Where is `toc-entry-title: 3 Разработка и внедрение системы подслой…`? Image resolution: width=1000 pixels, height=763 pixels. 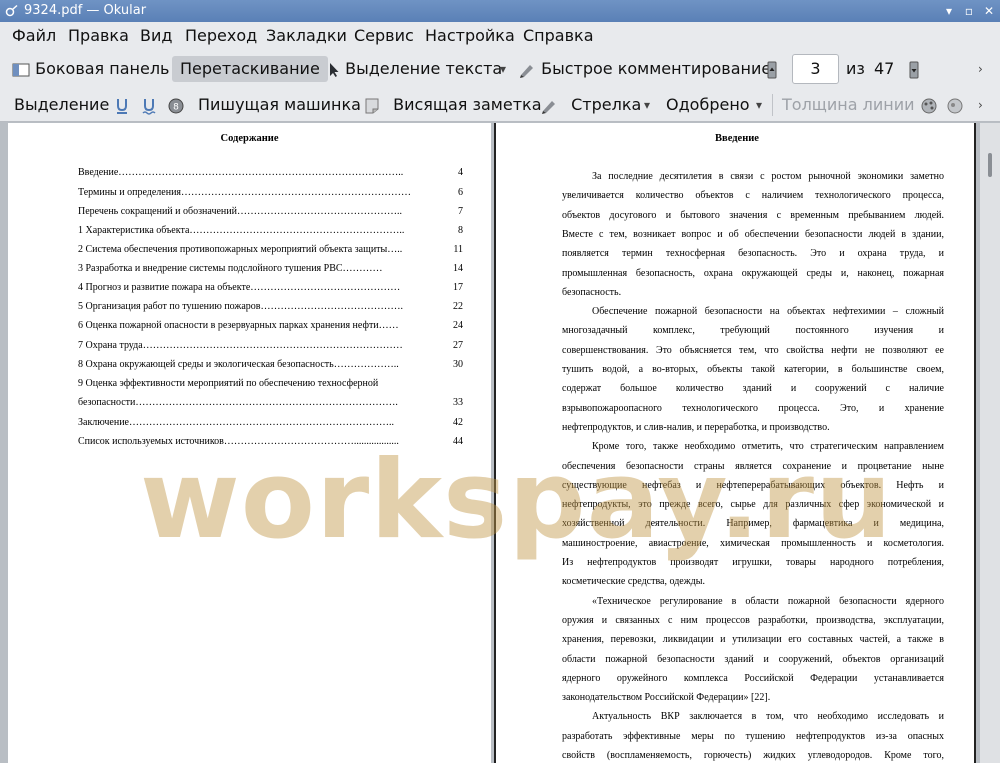 toc-entry-title: 3 Разработка и внедрение системы подслой… is located at coordinates (230, 268).